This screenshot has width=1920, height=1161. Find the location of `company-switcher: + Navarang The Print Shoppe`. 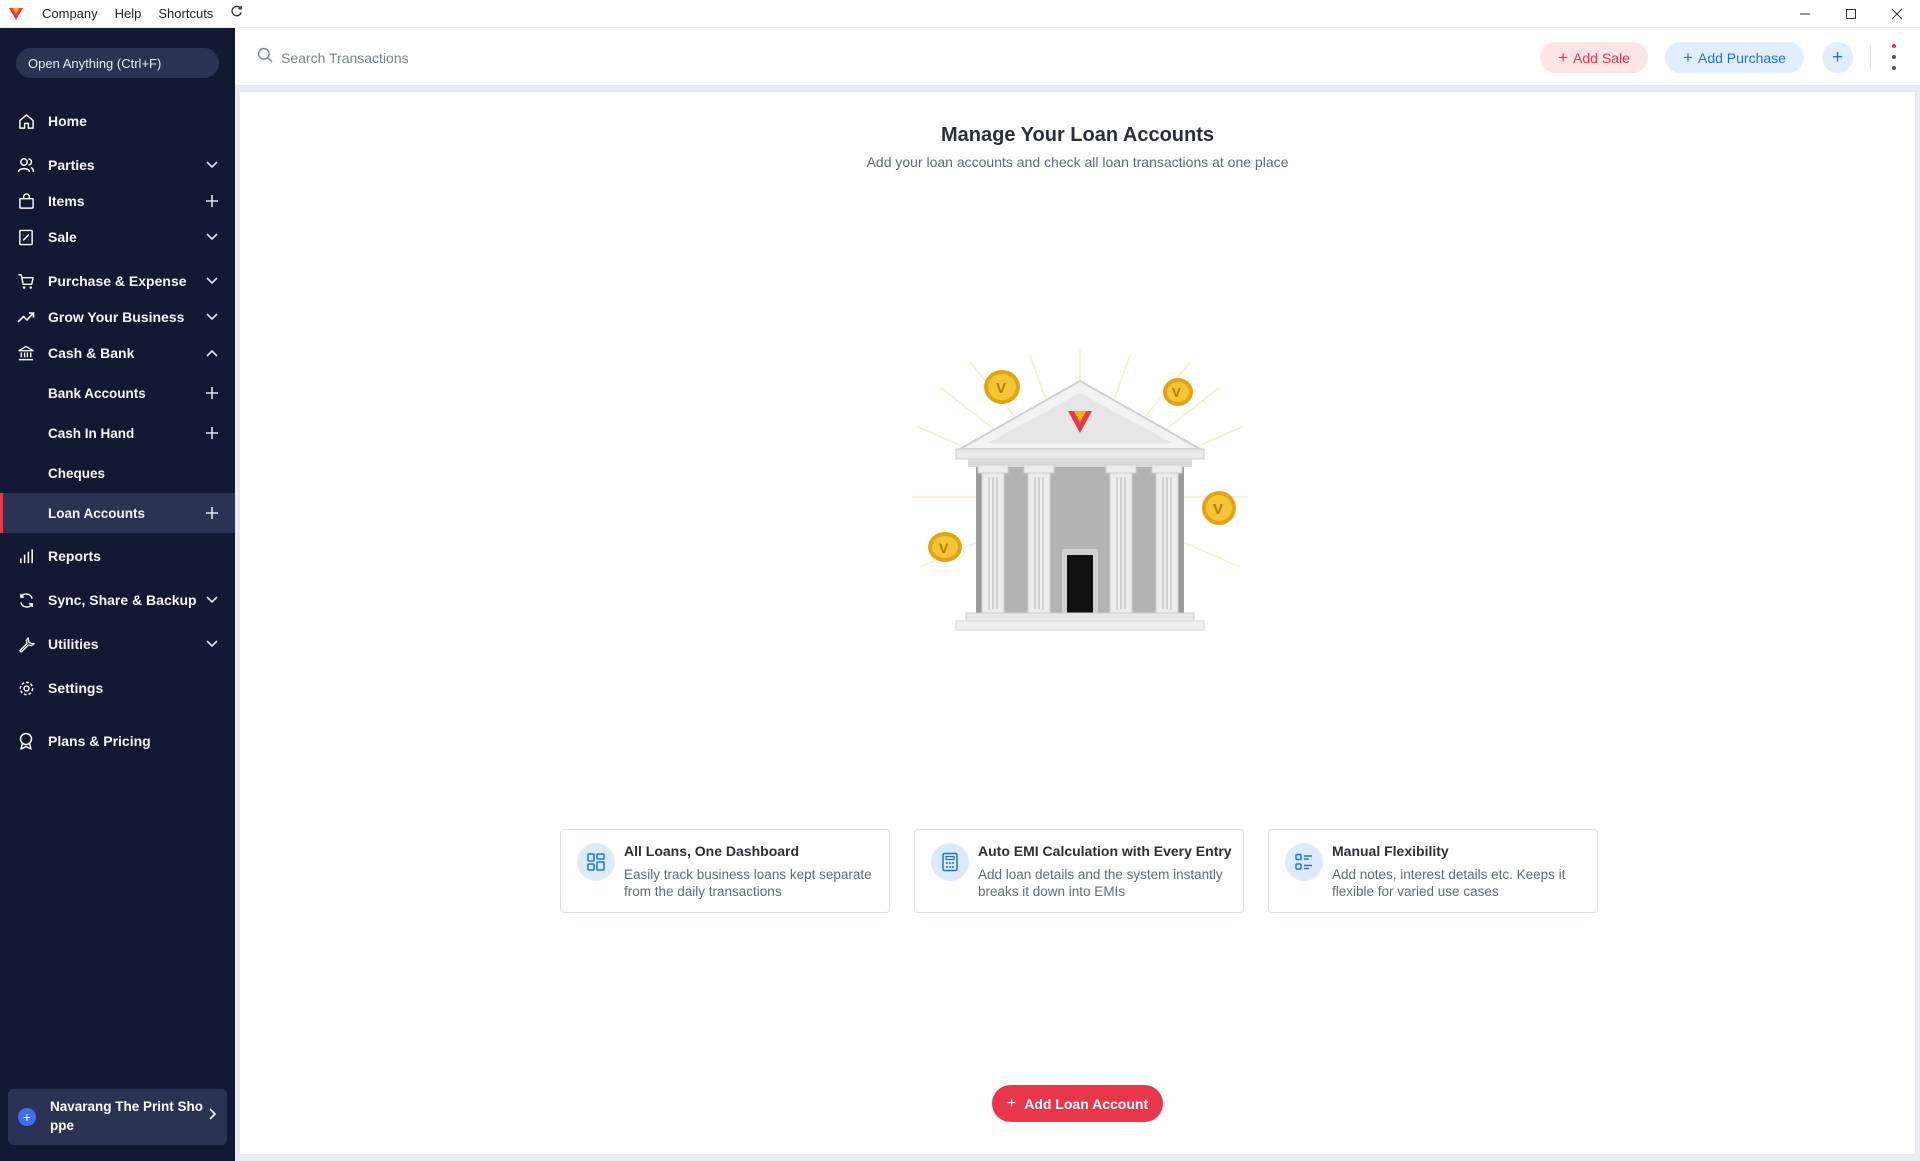

company-switcher: + Navarang The Print Shoppe is located at coordinates (117, 1117).